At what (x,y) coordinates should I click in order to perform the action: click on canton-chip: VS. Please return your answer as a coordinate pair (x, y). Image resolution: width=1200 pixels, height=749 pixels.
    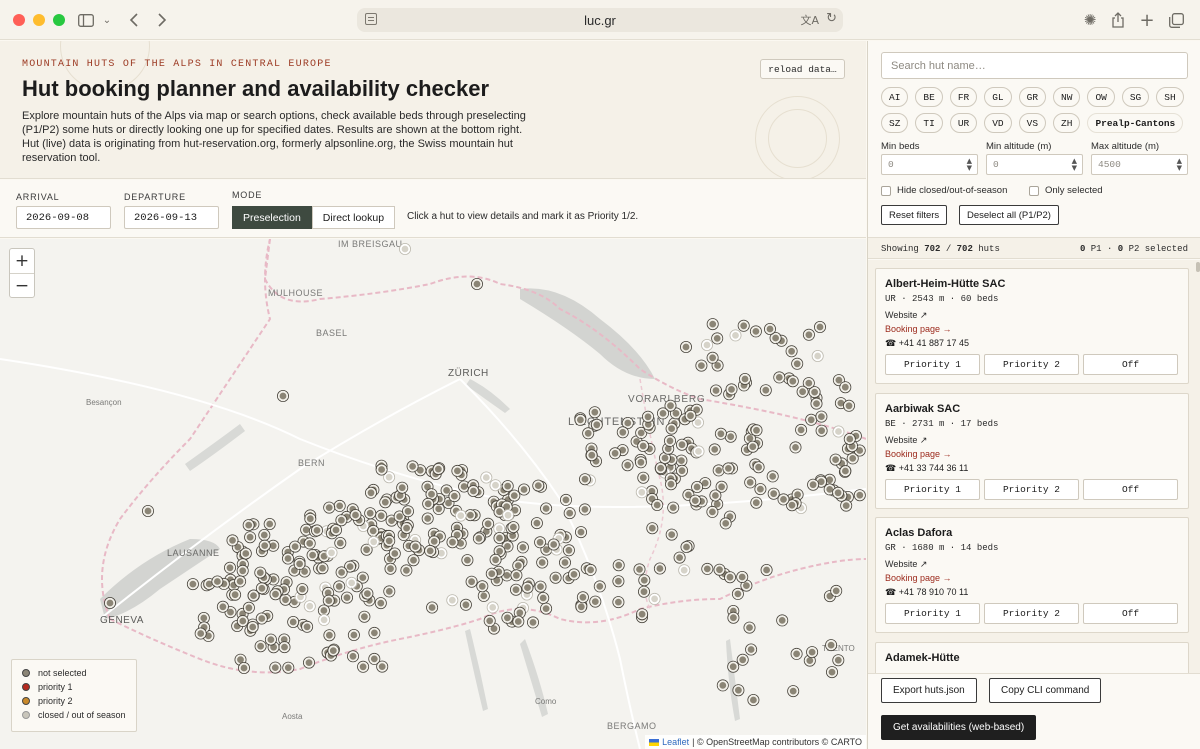
    Looking at the image, I should click on (1032, 123).